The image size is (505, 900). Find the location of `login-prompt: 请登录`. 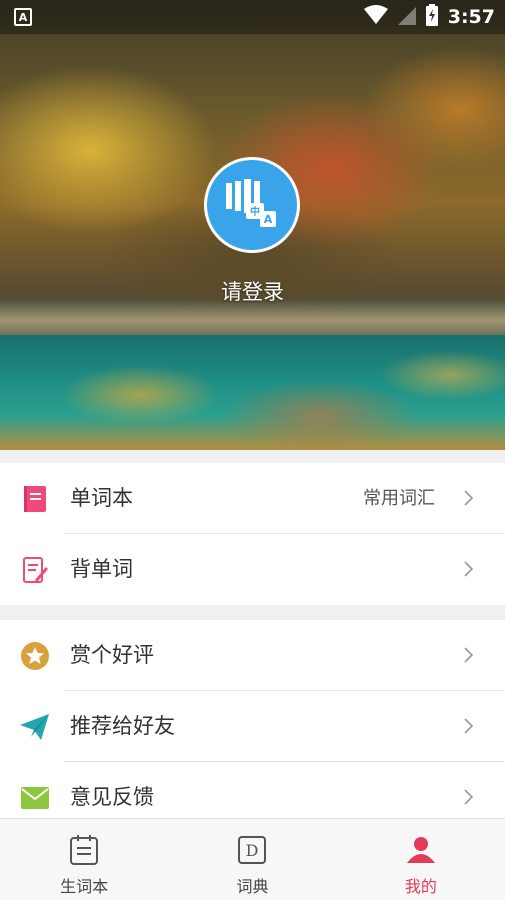

login-prompt: 请登录 is located at coordinates (252, 291).